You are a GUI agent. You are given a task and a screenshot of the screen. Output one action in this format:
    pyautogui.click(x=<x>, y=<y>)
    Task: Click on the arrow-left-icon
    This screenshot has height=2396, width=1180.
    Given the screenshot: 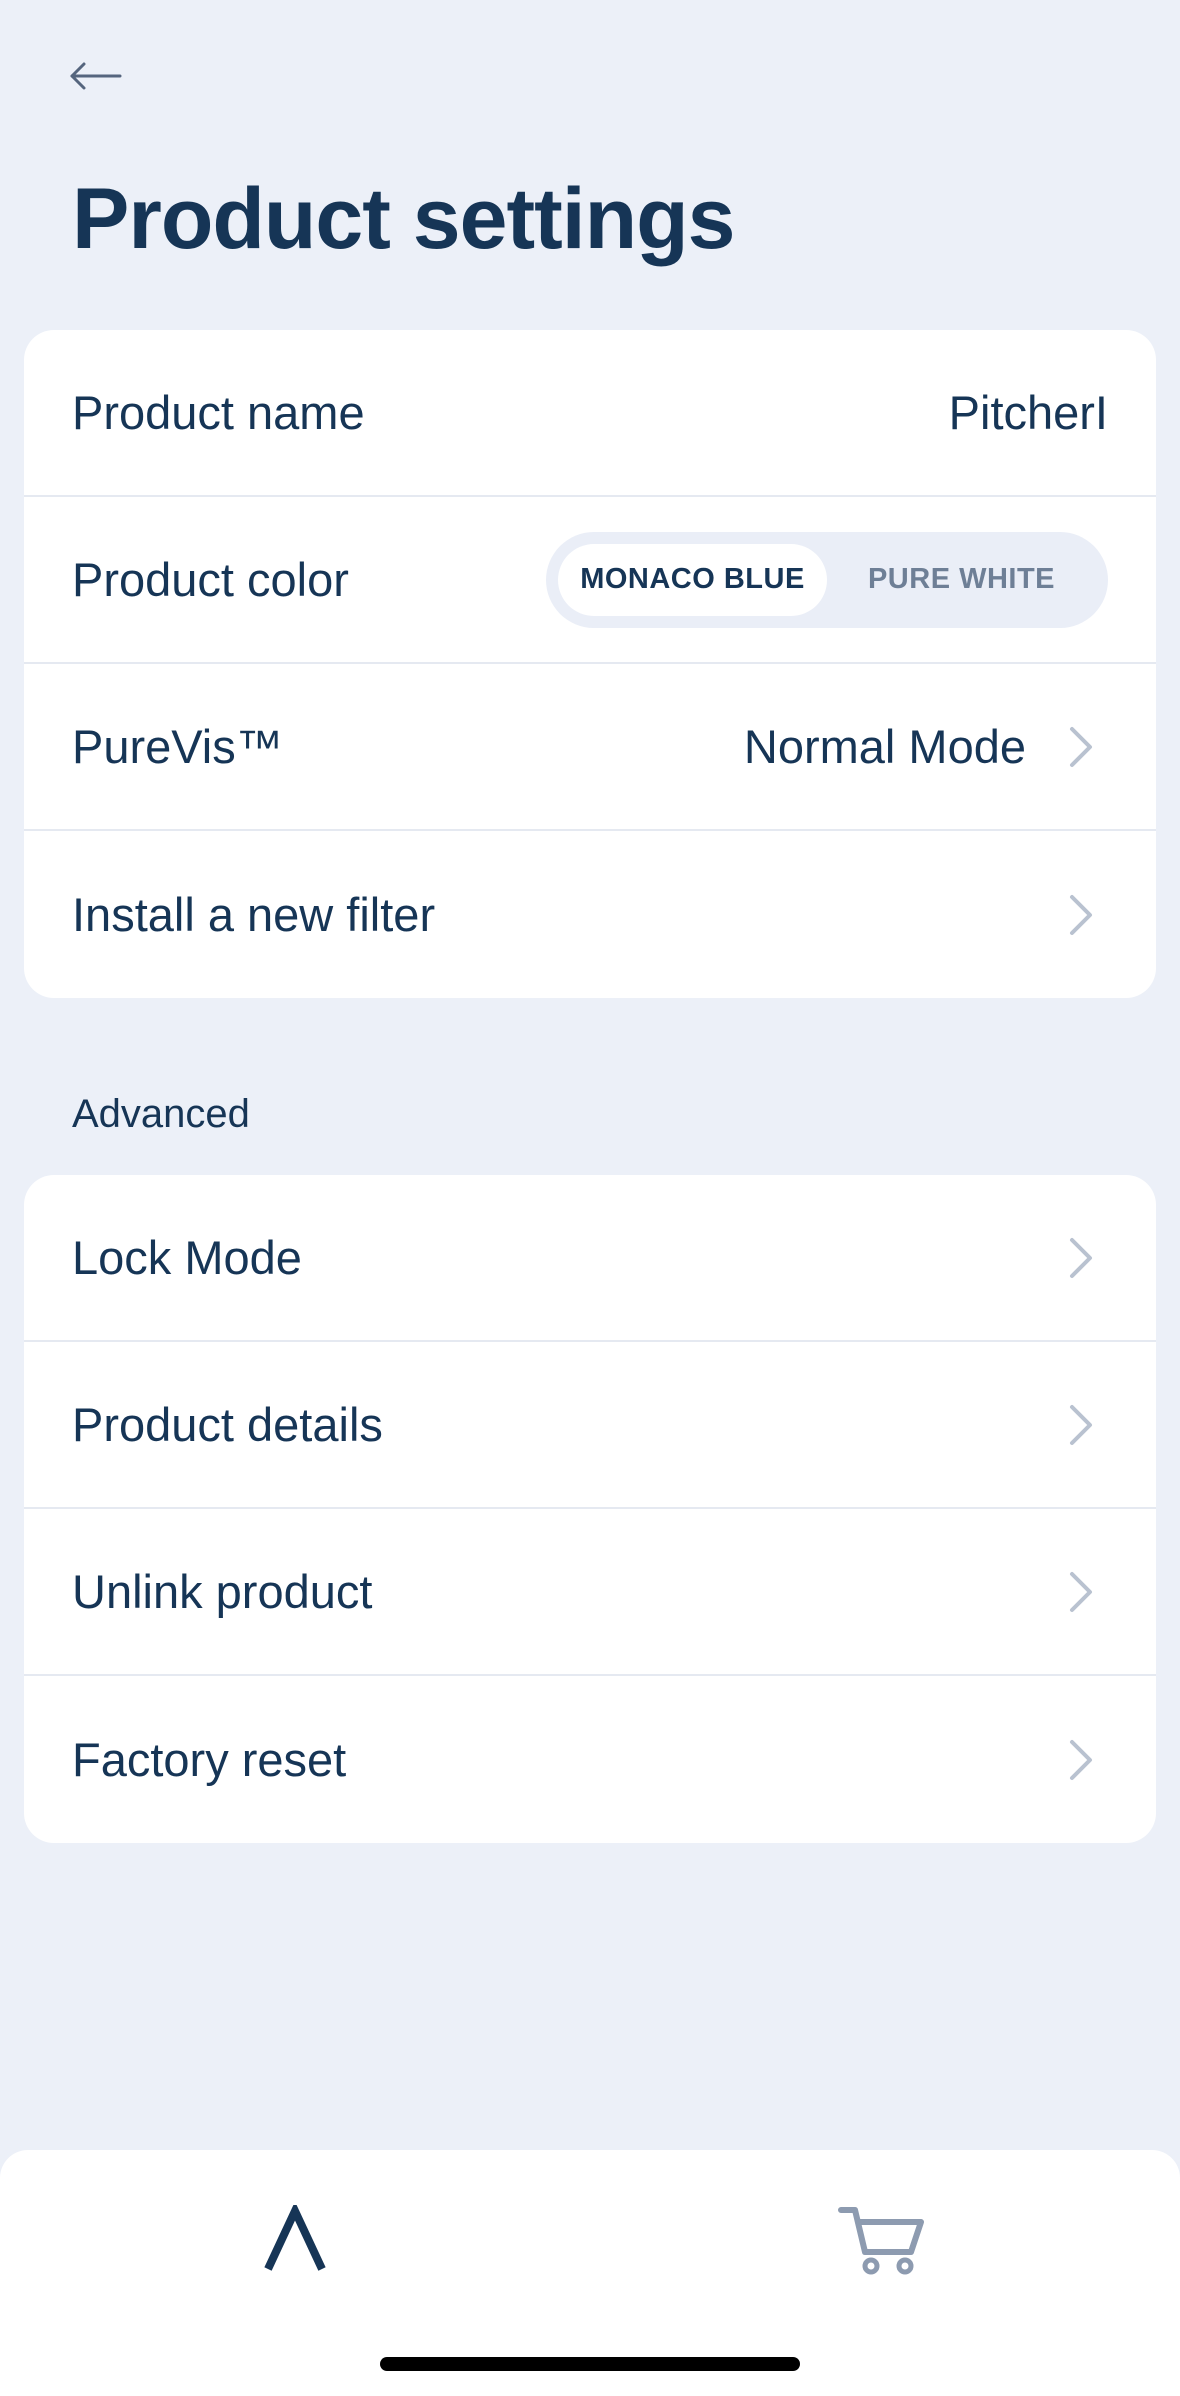 What is the action you would take?
    pyautogui.click(x=96, y=78)
    